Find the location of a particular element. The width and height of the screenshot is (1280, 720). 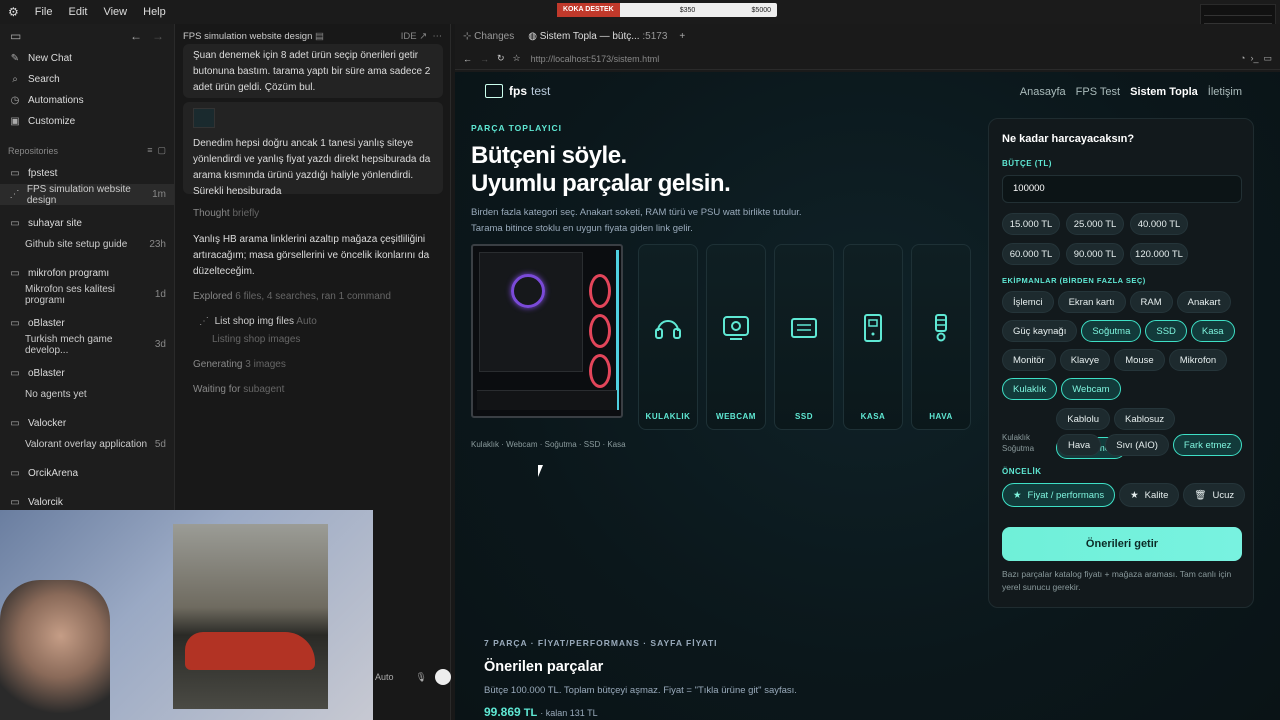

equipment-chip: Klavye is located at coordinates (1085, 360).